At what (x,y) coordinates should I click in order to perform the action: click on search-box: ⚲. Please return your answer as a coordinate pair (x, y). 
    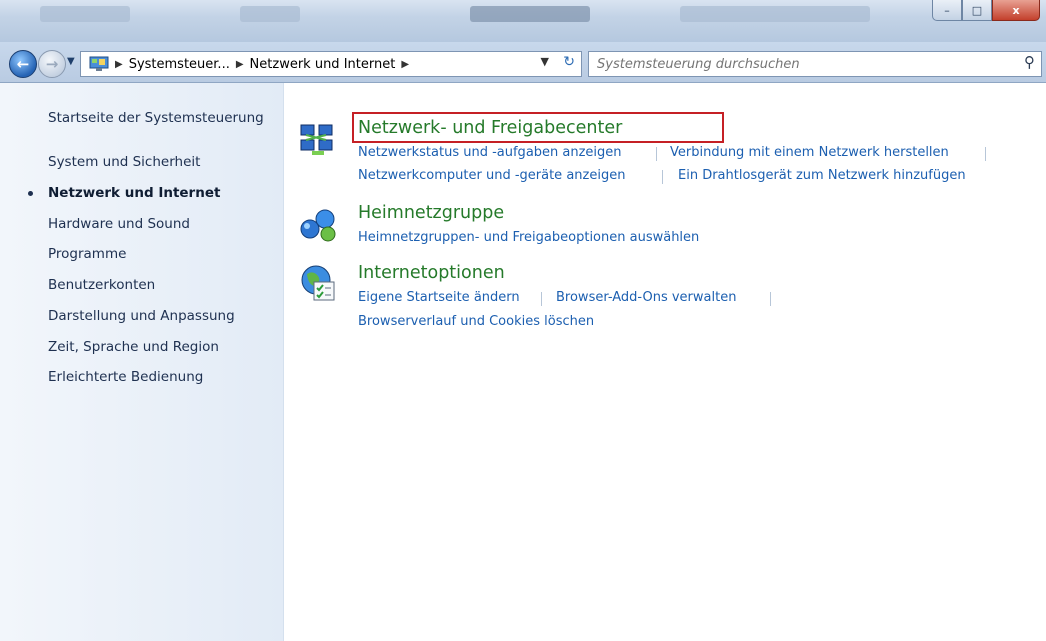
    Looking at the image, I should click on (815, 64).